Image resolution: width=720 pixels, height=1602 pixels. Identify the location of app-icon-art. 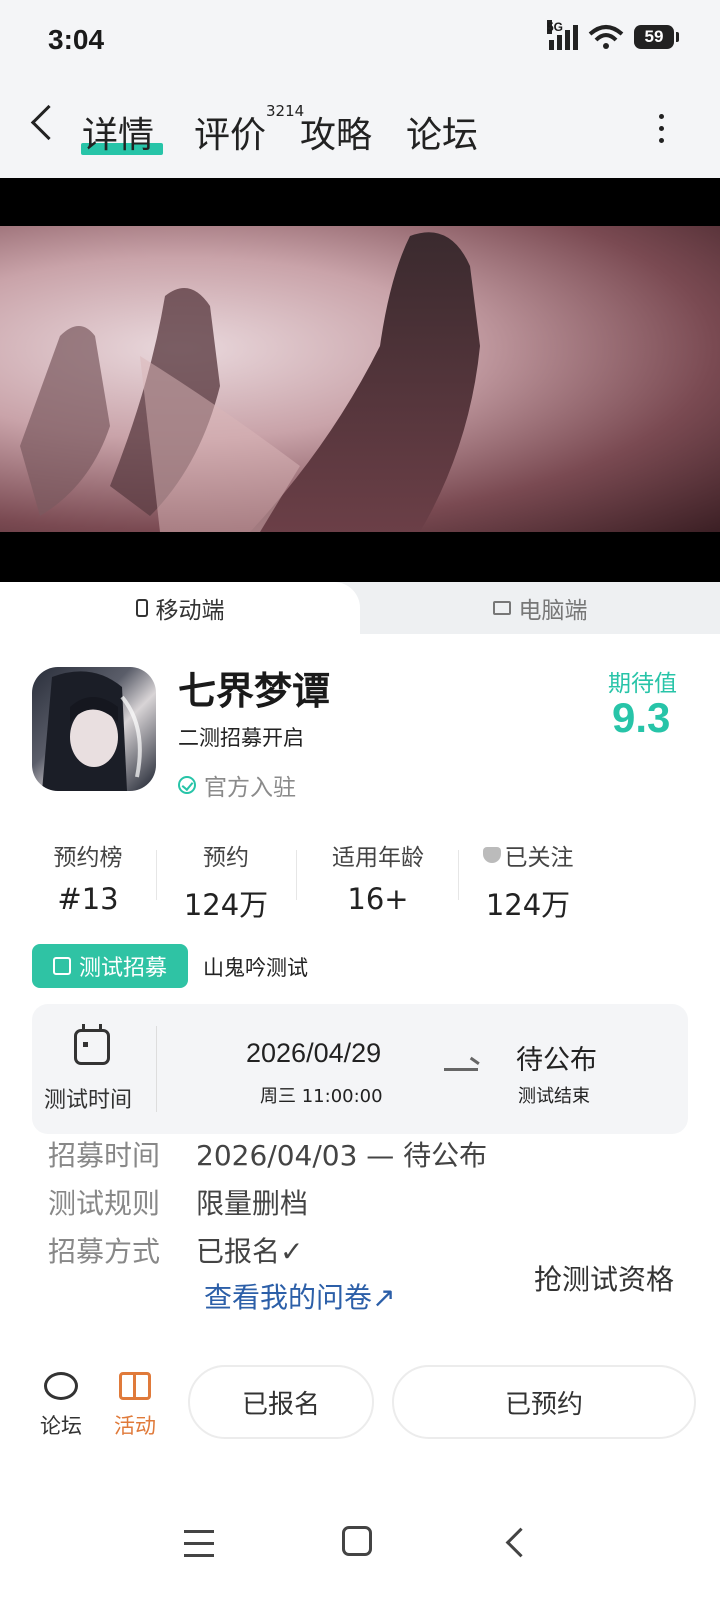
(92, 731).